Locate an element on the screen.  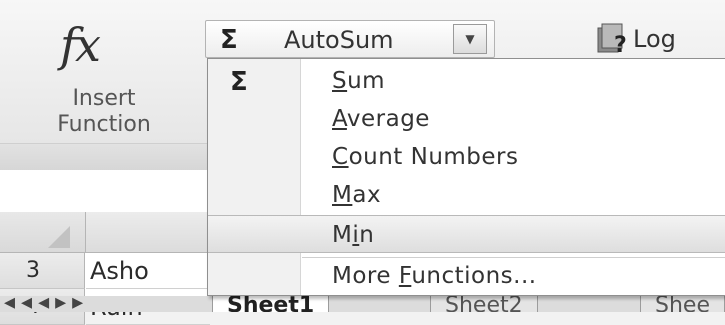
menu-item-average: Average is located at coordinates (466, 119).